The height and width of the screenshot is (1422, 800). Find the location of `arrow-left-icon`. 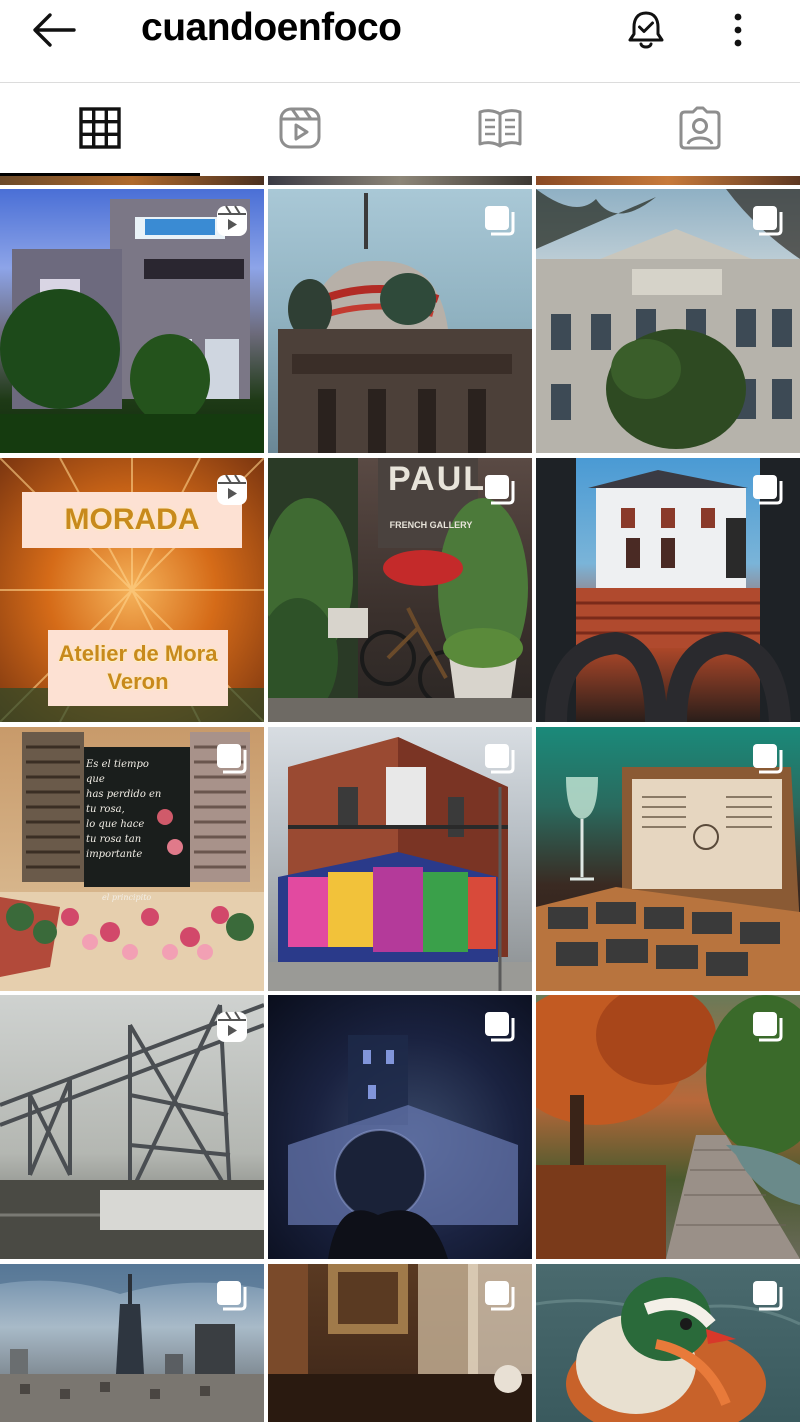

arrow-left-icon is located at coordinates (54, 30).